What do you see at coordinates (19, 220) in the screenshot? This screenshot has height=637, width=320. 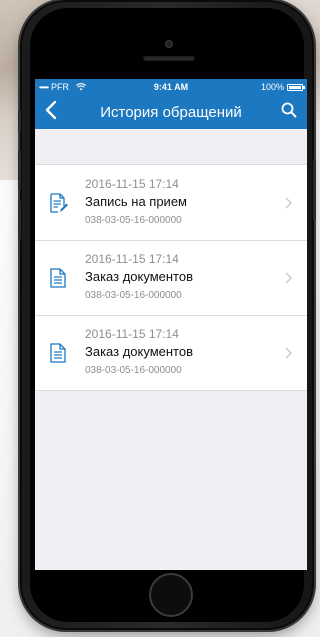 I see `volume-down-button` at bounding box center [19, 220].